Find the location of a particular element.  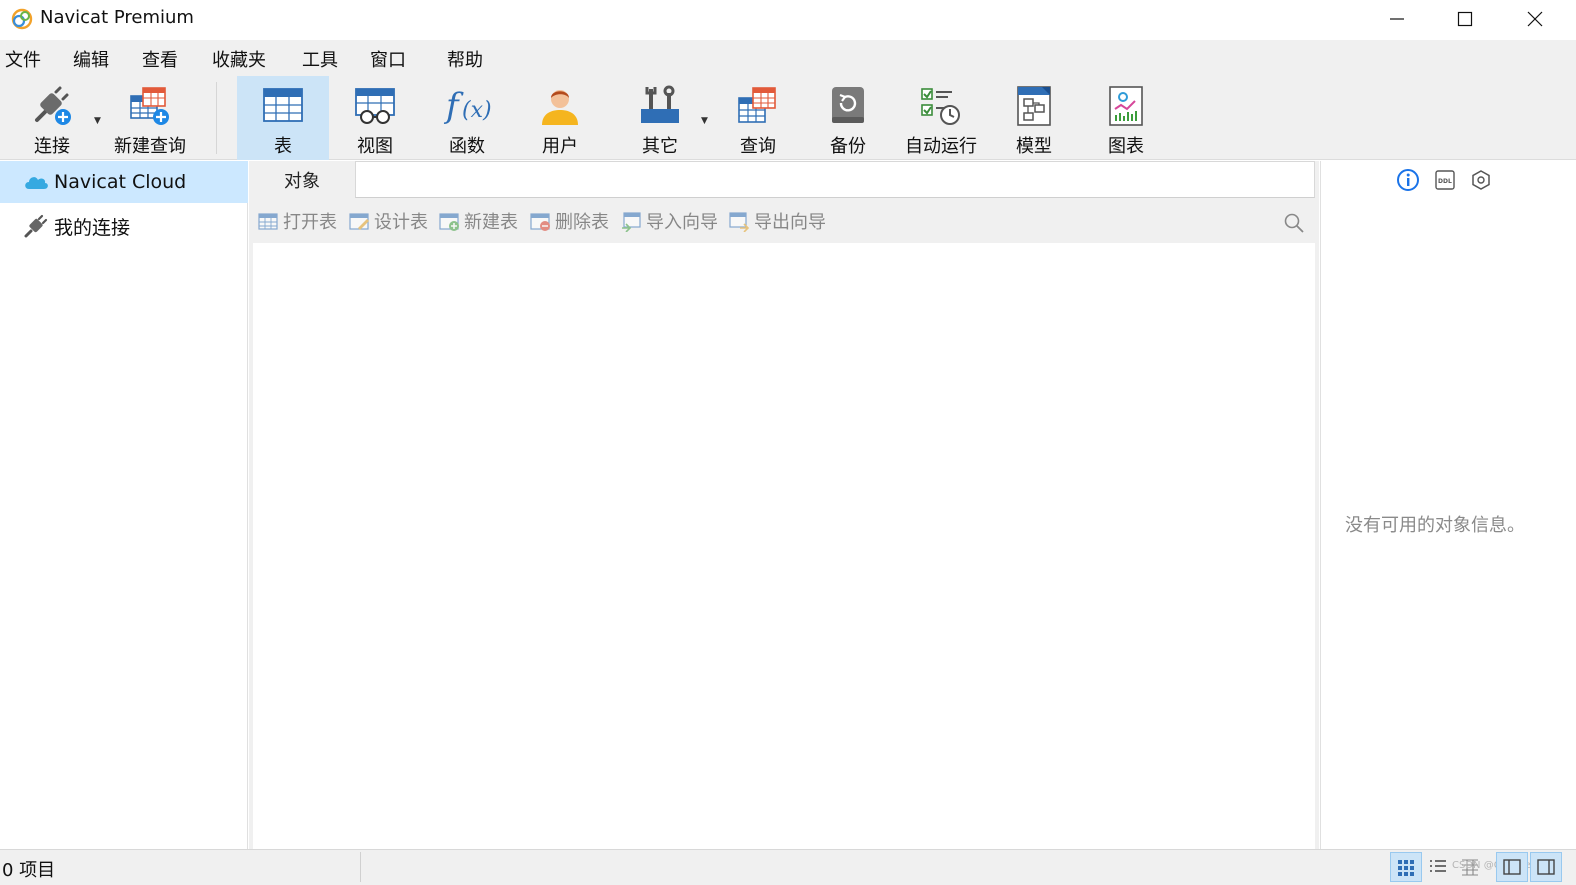

close-button is located at coordinates (1535, 19).